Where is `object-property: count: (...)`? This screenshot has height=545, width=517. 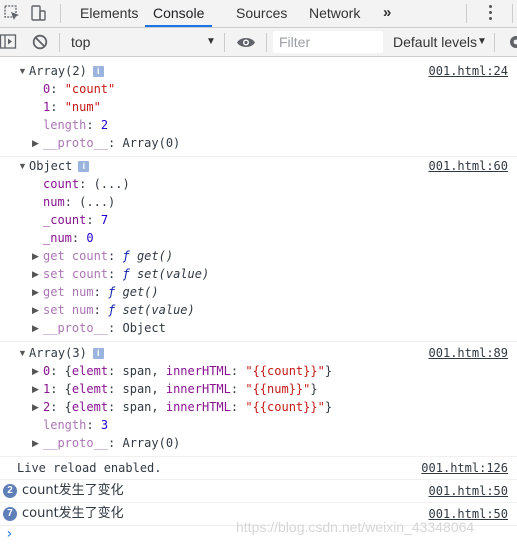 object-property: count: (...) is located at coordinates (86, 184).